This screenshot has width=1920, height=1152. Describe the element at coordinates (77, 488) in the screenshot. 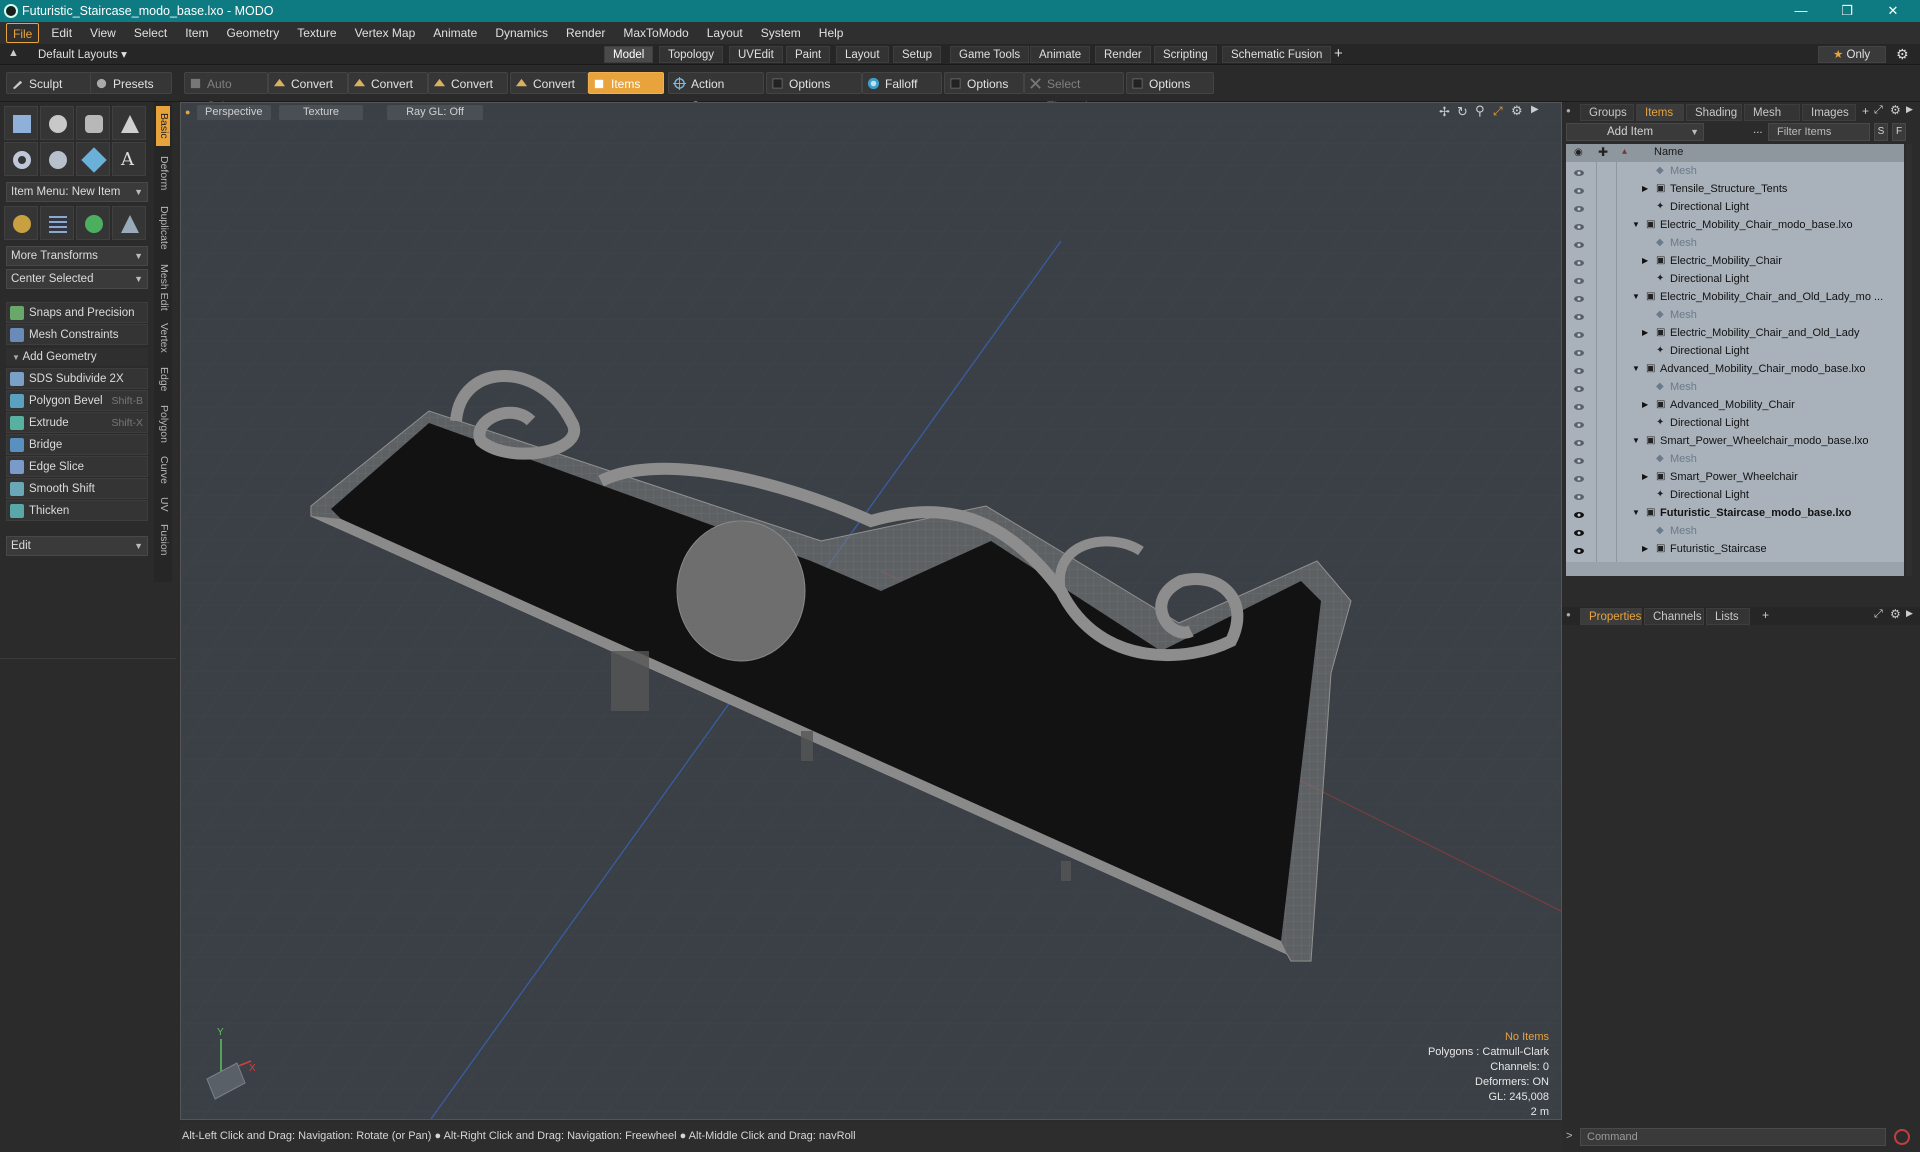

I see `smooth-shift-button: Smooth Shift` at that location.